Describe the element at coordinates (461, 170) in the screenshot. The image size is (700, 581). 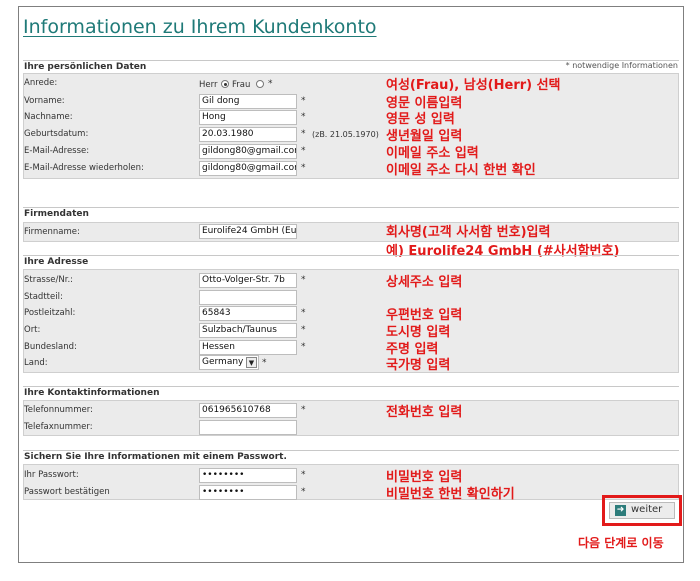
I see `annotation-email-repeat: 이메일 주소 다시 한번 확인` at that location.